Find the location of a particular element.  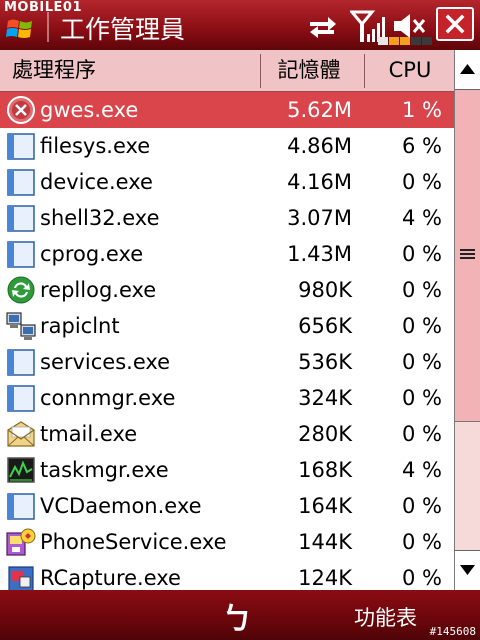

title-separator is located at coordinates (48, 27).